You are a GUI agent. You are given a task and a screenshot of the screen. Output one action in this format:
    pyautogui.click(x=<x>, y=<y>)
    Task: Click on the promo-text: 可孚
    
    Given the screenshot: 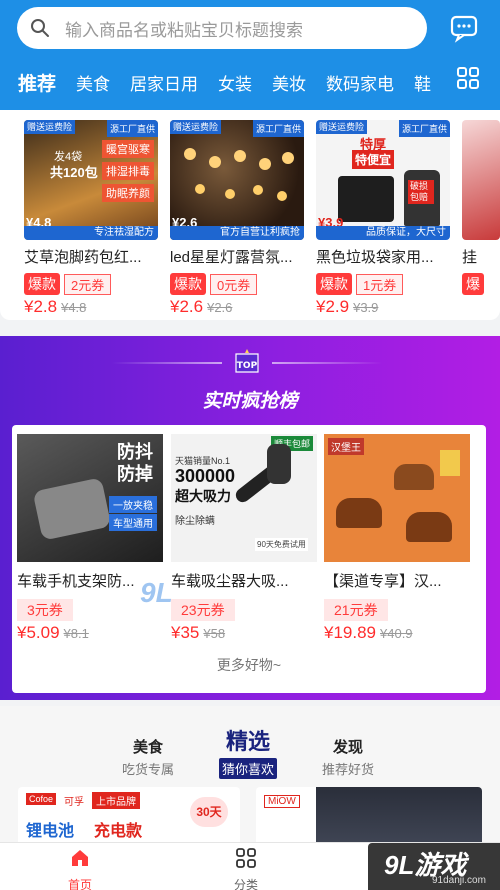 What is the action you would take?
    pyautogui.click(x=74, y=802)
    